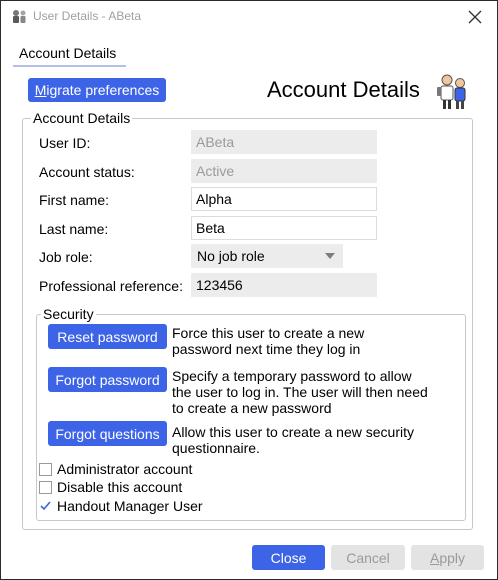 The height and width of the screenshot is (580, 498). Describe the element at coordinates (288, 557) in the screenshot. I see `close-button: Close` at that location.